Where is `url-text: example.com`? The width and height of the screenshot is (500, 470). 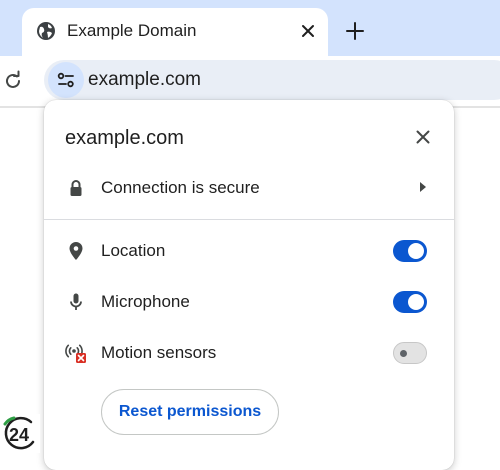
url-text: example.com is located at coordinates (144, 80).